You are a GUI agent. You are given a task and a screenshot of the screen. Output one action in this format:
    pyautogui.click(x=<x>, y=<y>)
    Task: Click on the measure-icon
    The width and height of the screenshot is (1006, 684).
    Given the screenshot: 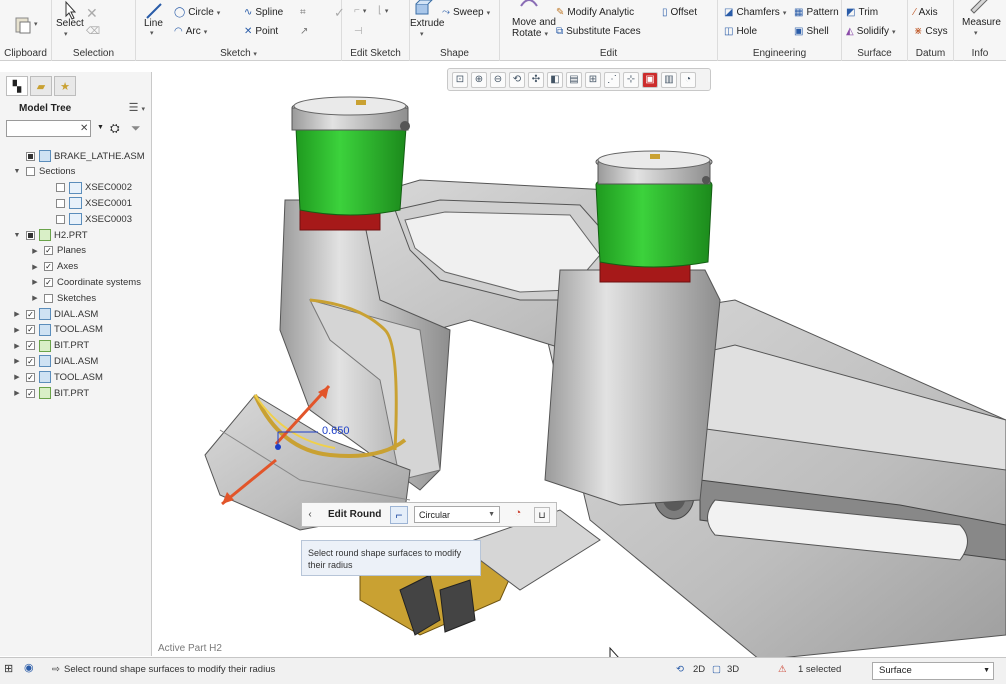 What is the action you would take?
    pyautogui.click(x=979, y=8)
    